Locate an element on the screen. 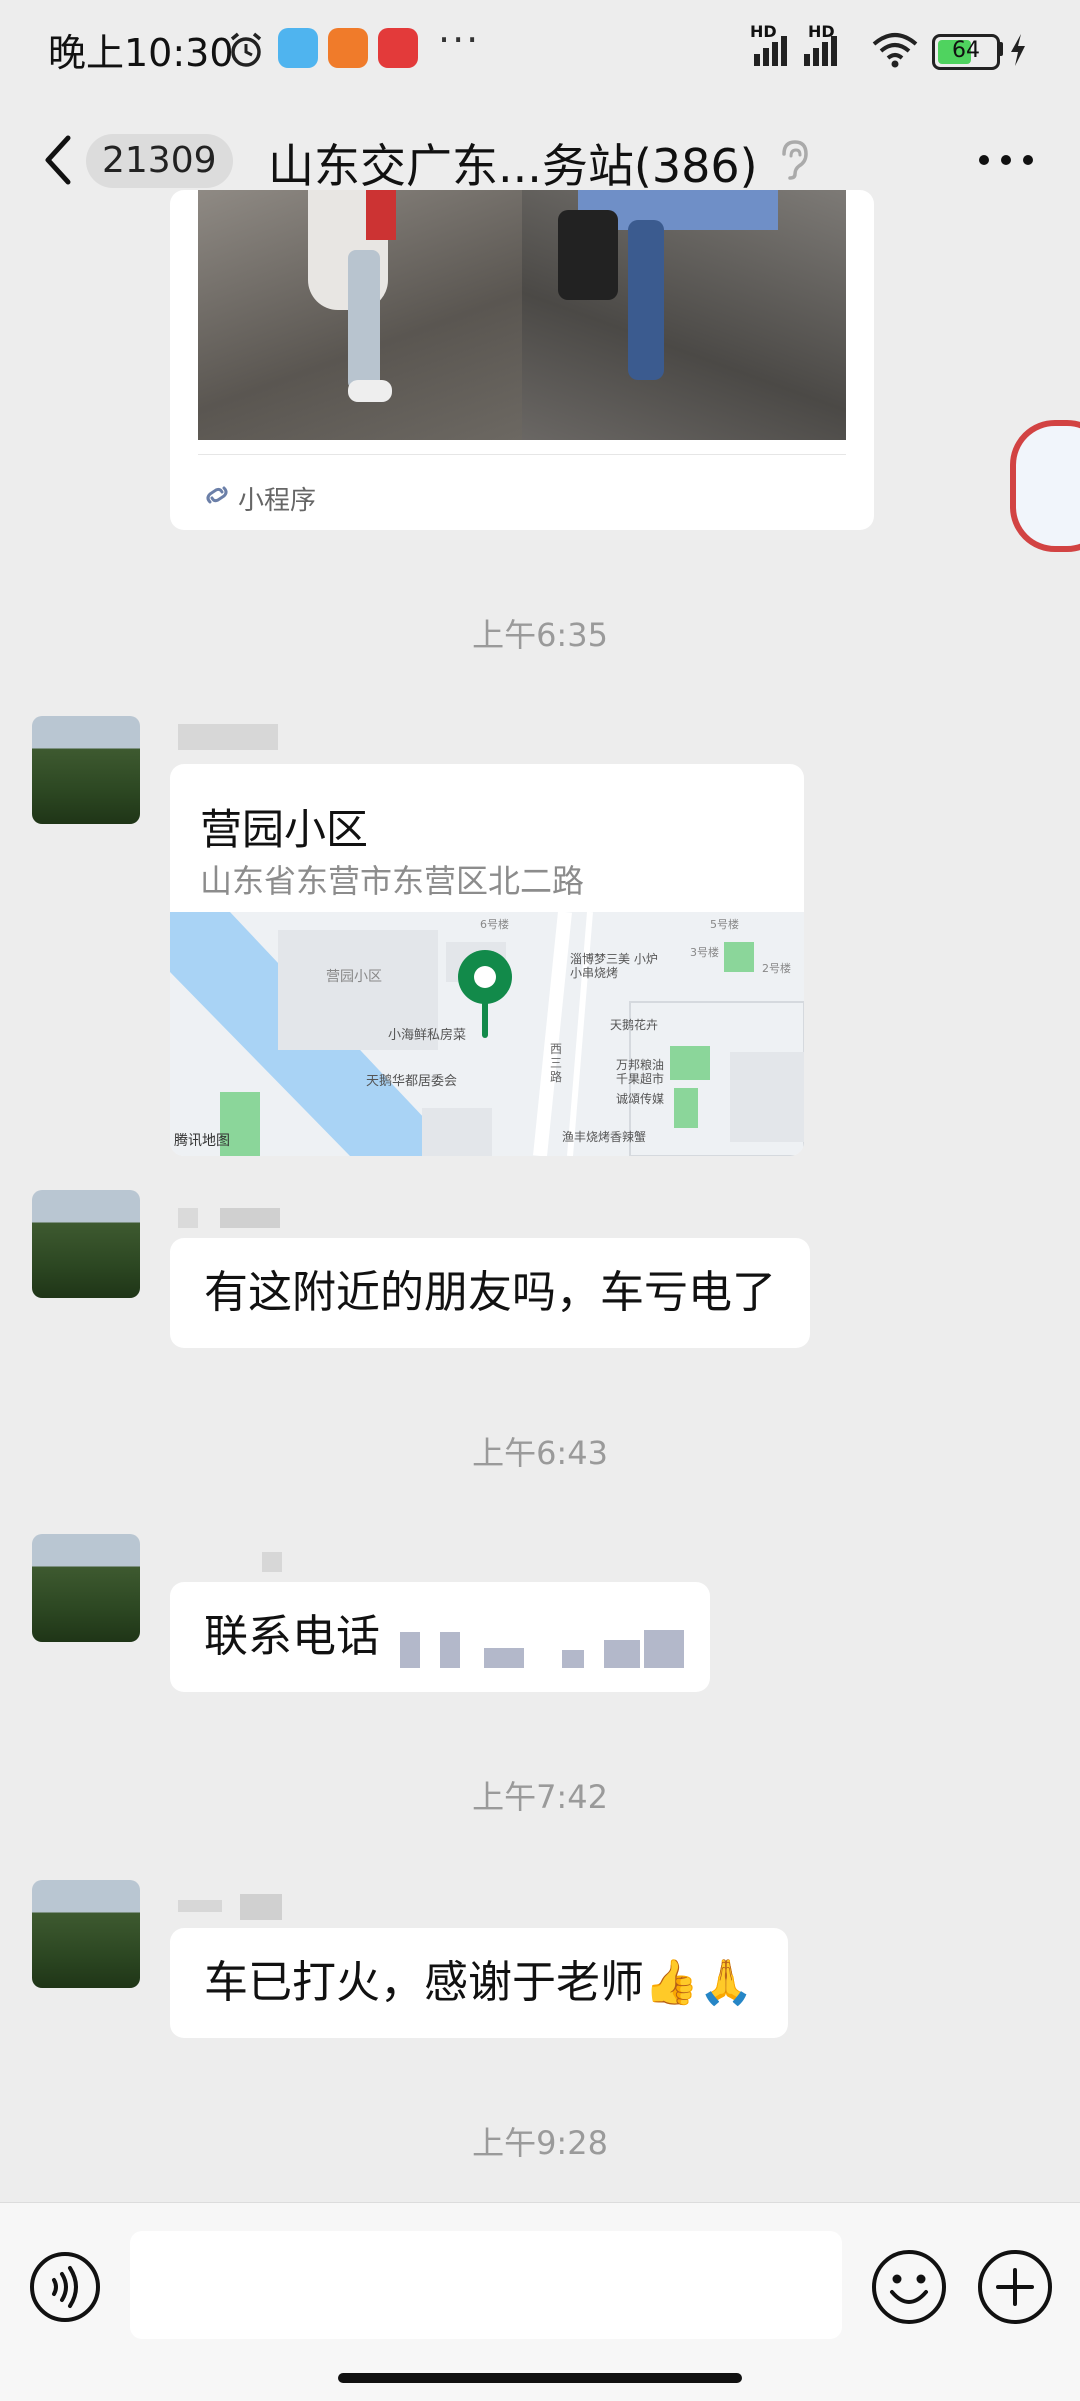 The image size is (1080, 2401). map-label: 天鹅华都居委会 is located at coordinates (412, 1081).